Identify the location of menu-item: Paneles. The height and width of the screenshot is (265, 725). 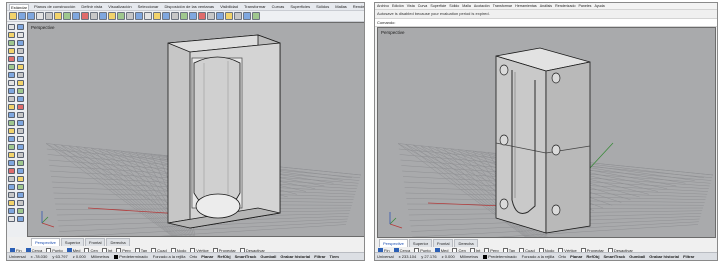
(584, 6).